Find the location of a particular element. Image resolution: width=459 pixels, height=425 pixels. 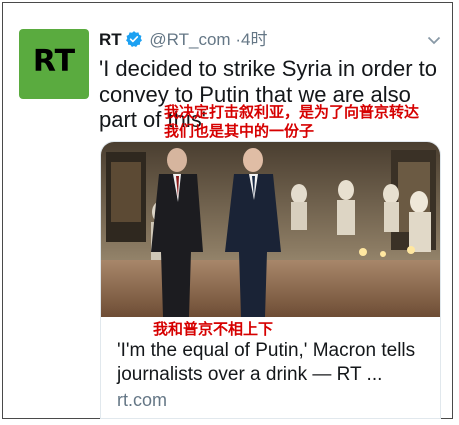

verified-icon is located at coordinates (134, 42).